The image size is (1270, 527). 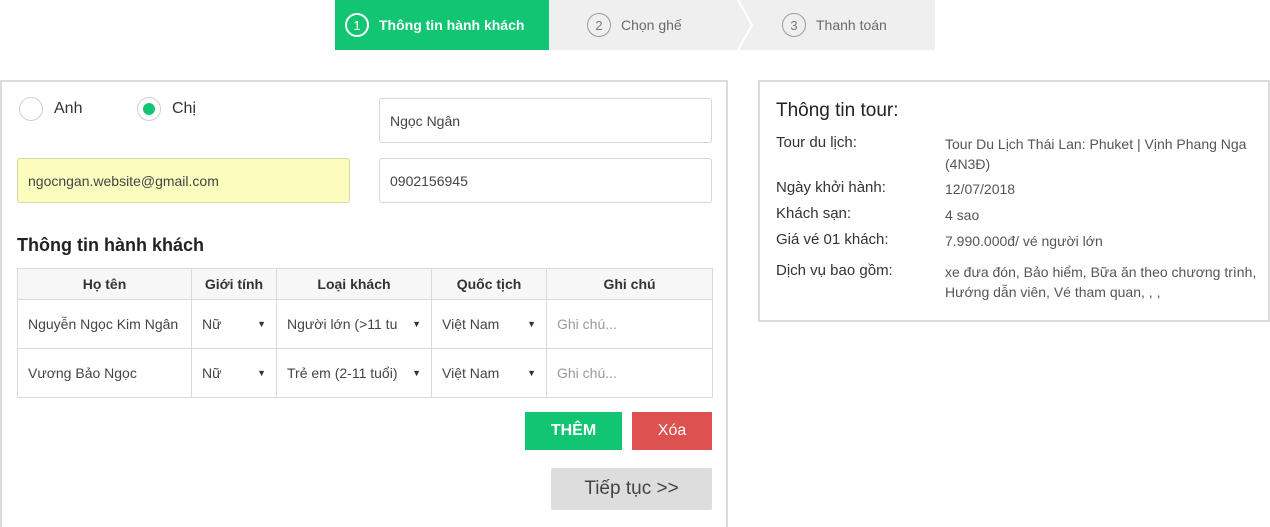 What do you see at coordinates (104, 373) in the screenshot?
I see `passenger-name-cell: Vương Bảo Ngọc` at bounding box center [104, 373].